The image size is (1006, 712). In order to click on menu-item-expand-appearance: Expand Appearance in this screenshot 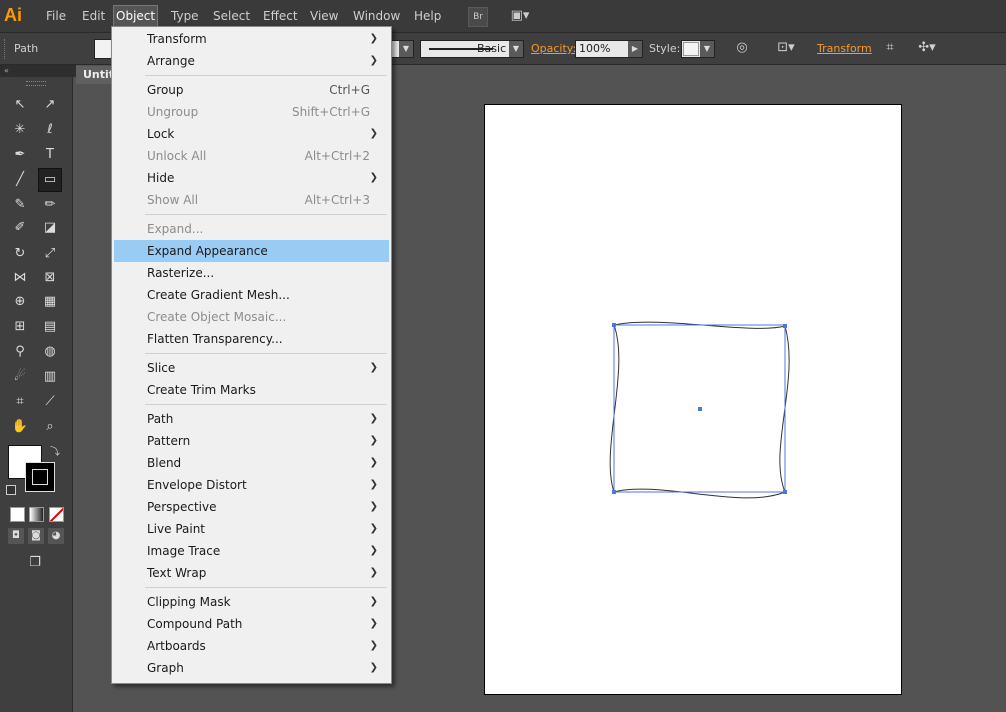, I will do `click(251, 251)`.